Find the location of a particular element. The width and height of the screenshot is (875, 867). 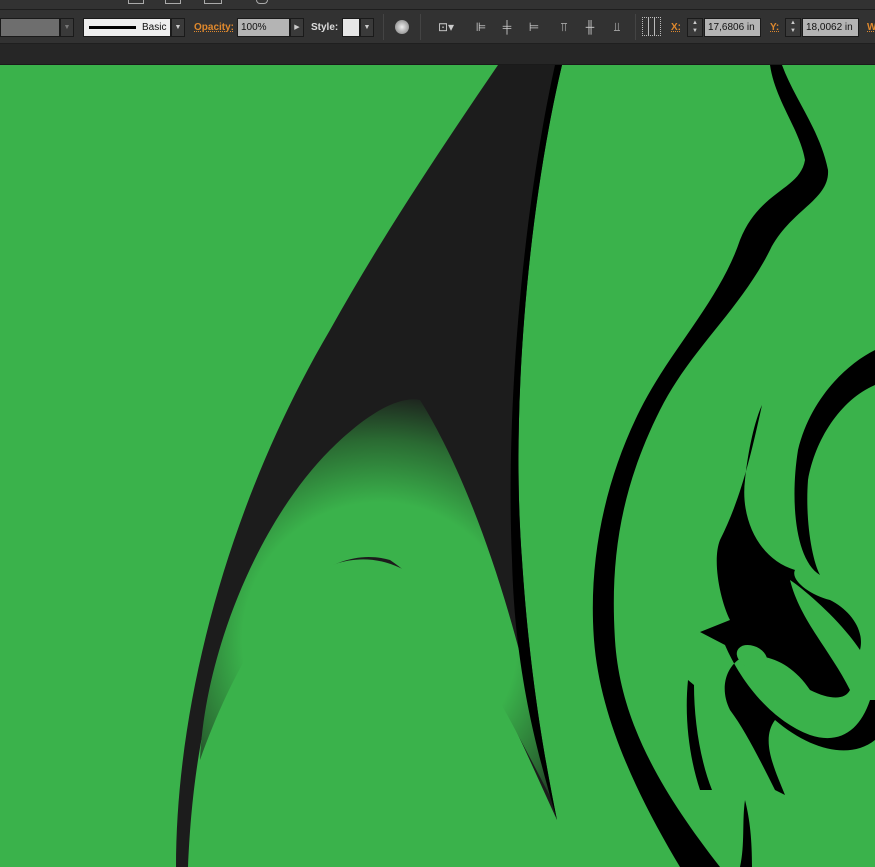

document-tab-bar is located at coordinates (437, 54).